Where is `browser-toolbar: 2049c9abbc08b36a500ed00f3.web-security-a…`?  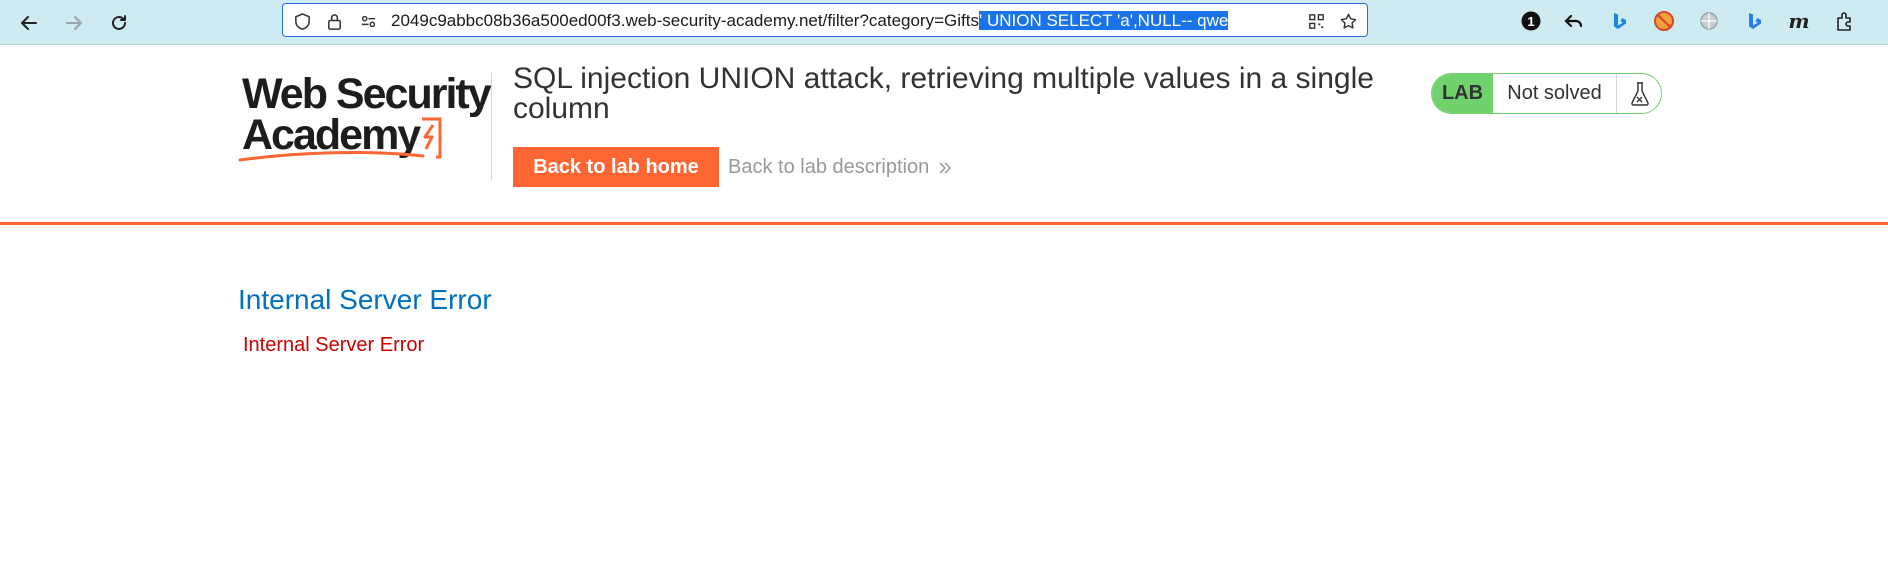
browser-toolbar: 2049c9abbc08b36a500ed00f3.web-security-a… is located at coordinates (944, 22).